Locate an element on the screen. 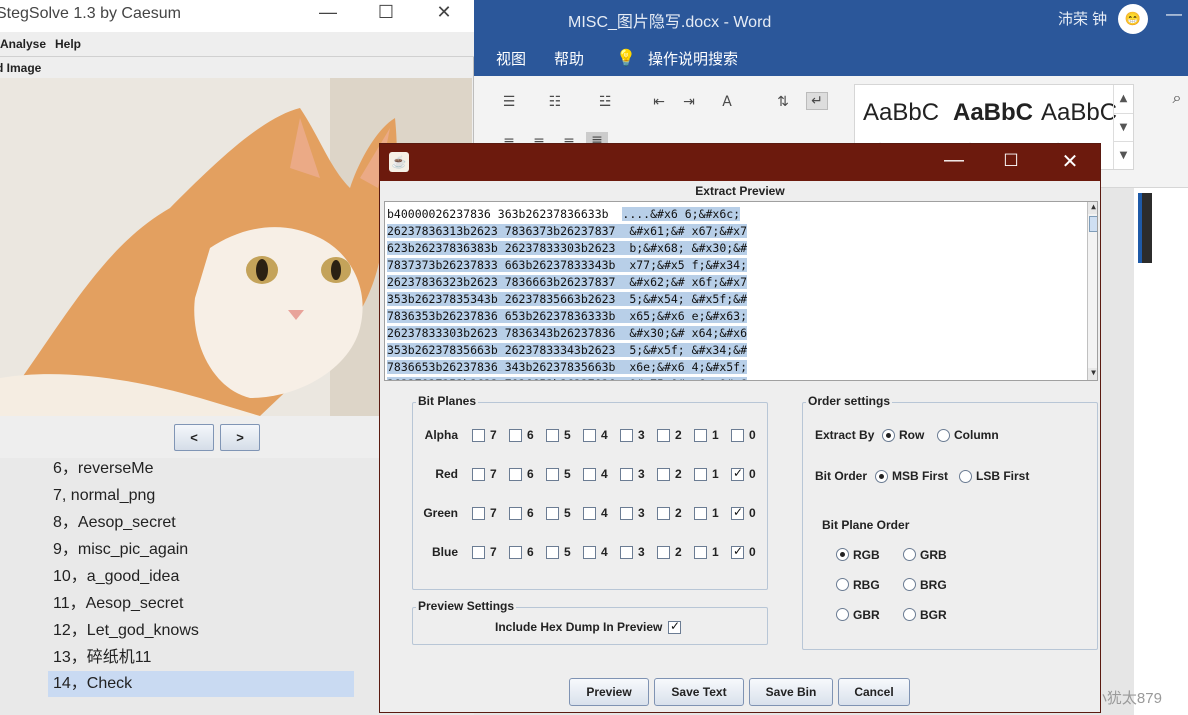 Image resolution: width=1188 pixels, height=715 pixels. extract-by-row-label: Row is located at coordinates (912, 435).